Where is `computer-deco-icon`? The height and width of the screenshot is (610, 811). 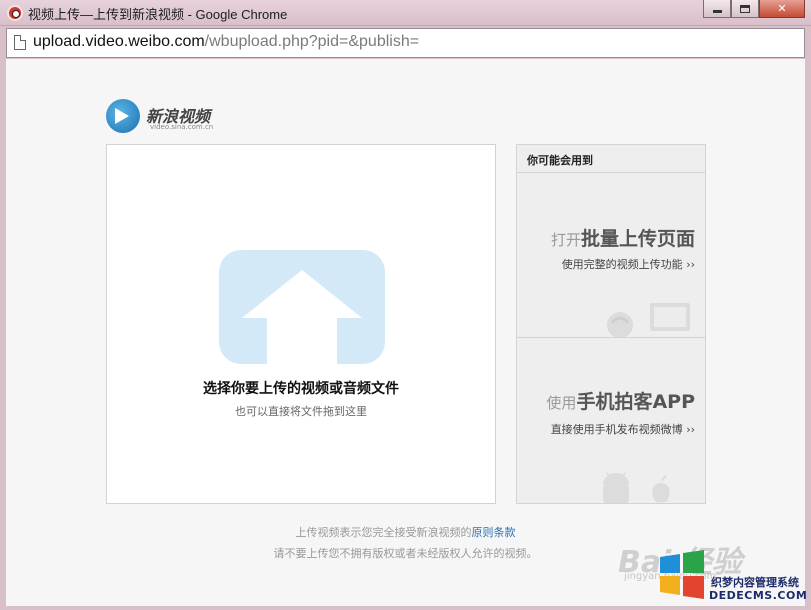 computer-deco-icon is located at coordinates (648, 320).